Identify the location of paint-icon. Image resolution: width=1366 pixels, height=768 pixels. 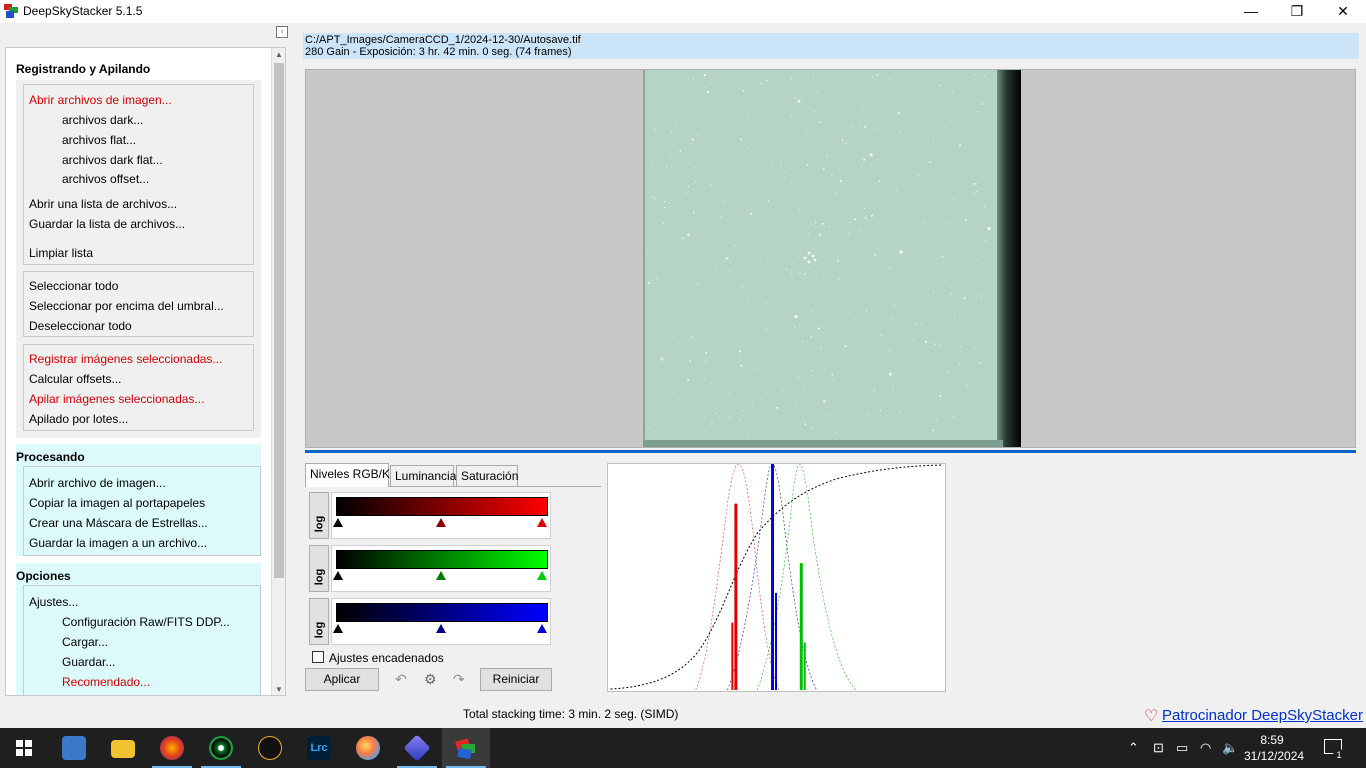
(368, 748).